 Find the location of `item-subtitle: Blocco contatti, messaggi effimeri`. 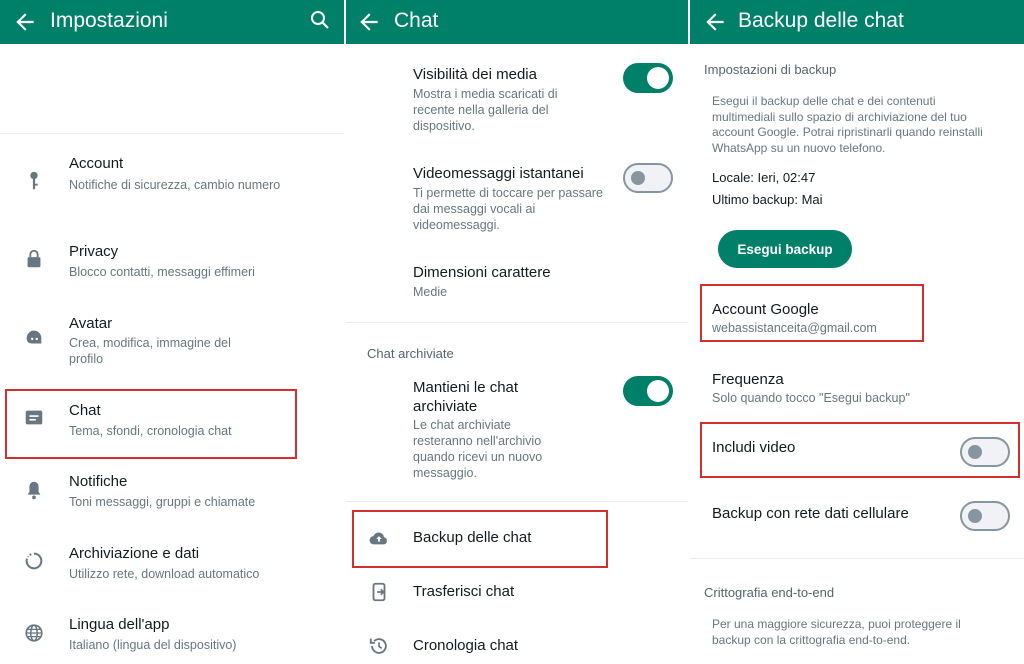

item-subtitle: Blocco contatti, messaggi effimeri is located at coordinates (162, 272).